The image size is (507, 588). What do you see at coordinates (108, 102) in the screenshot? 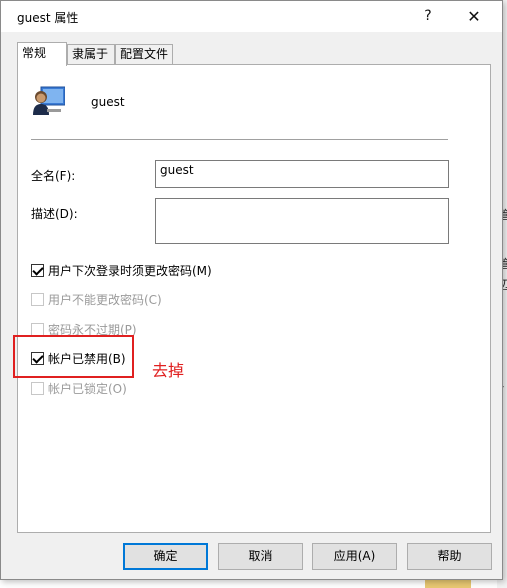
I see `user-name: guest` at bounding box center [108, 102].